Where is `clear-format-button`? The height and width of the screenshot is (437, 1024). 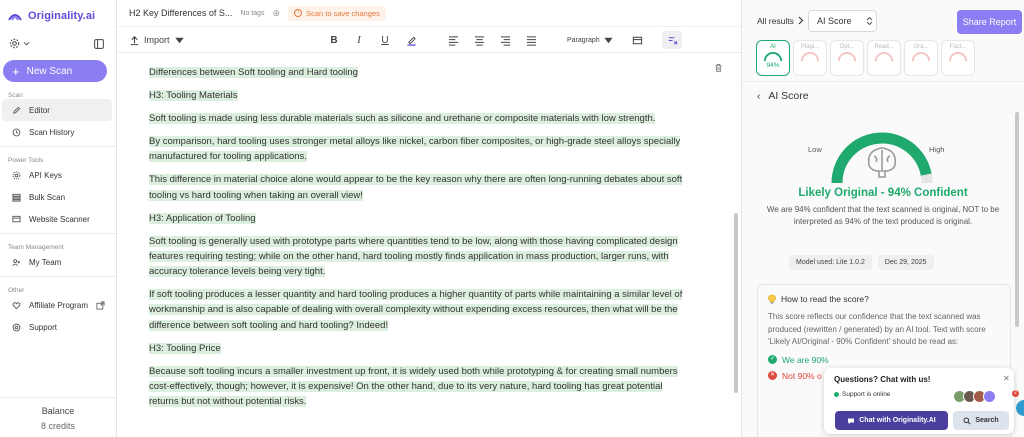
clear-format-button is located at coordinates (672, 40).